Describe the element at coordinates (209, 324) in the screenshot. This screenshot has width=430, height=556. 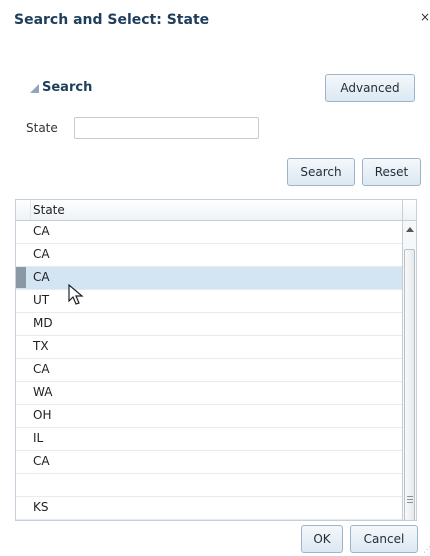
I see `table-row: MD` at that location.